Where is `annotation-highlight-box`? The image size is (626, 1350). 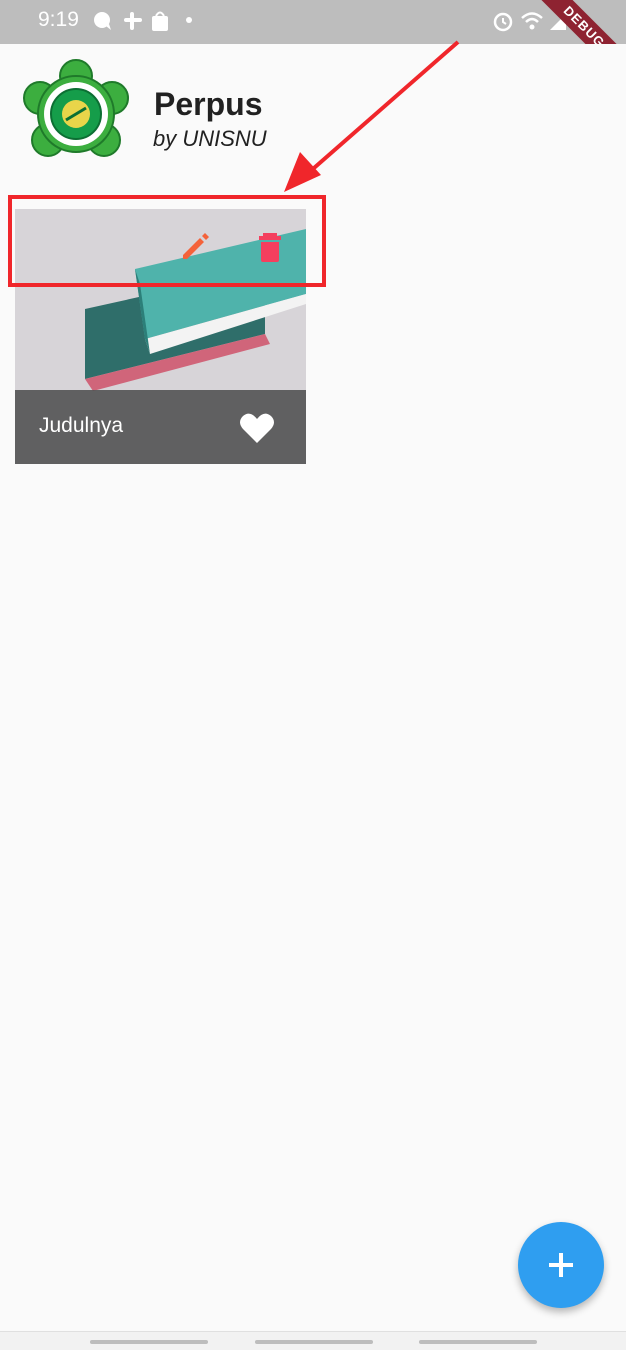 annotation-highlight-box is located at coordinates (167, 241).